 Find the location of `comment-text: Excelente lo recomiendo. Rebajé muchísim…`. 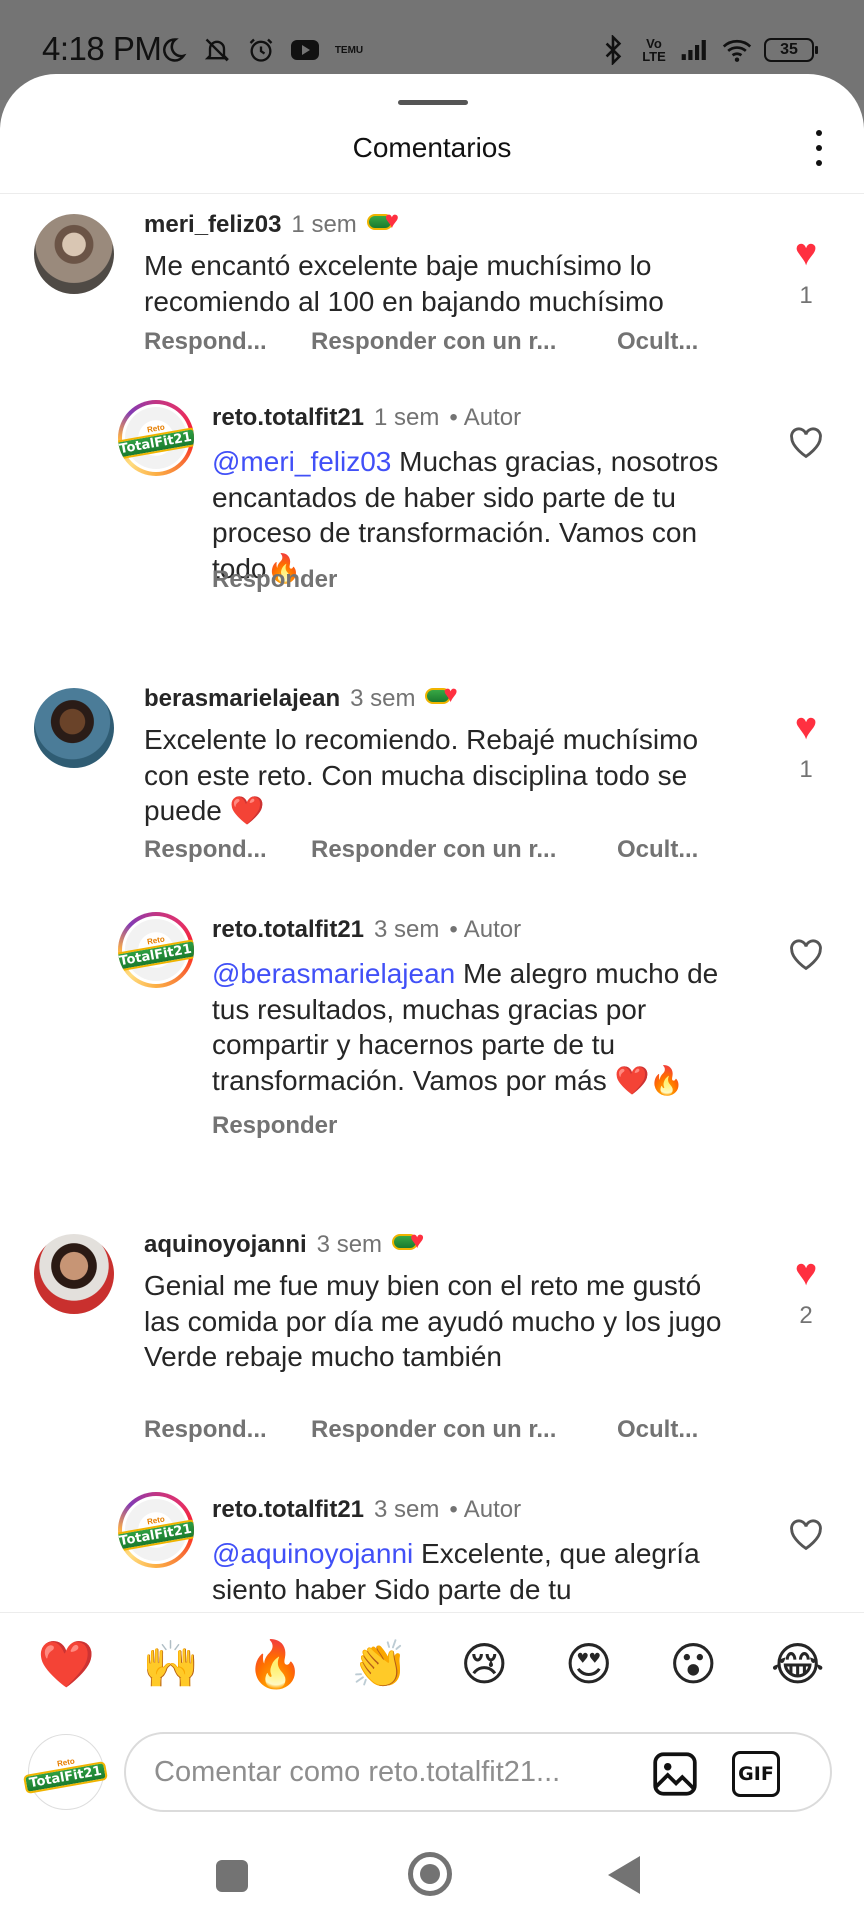

comment-text: Excelente lo recomiendo. Rebajé muchísim… is located at coordinates (421, 775).